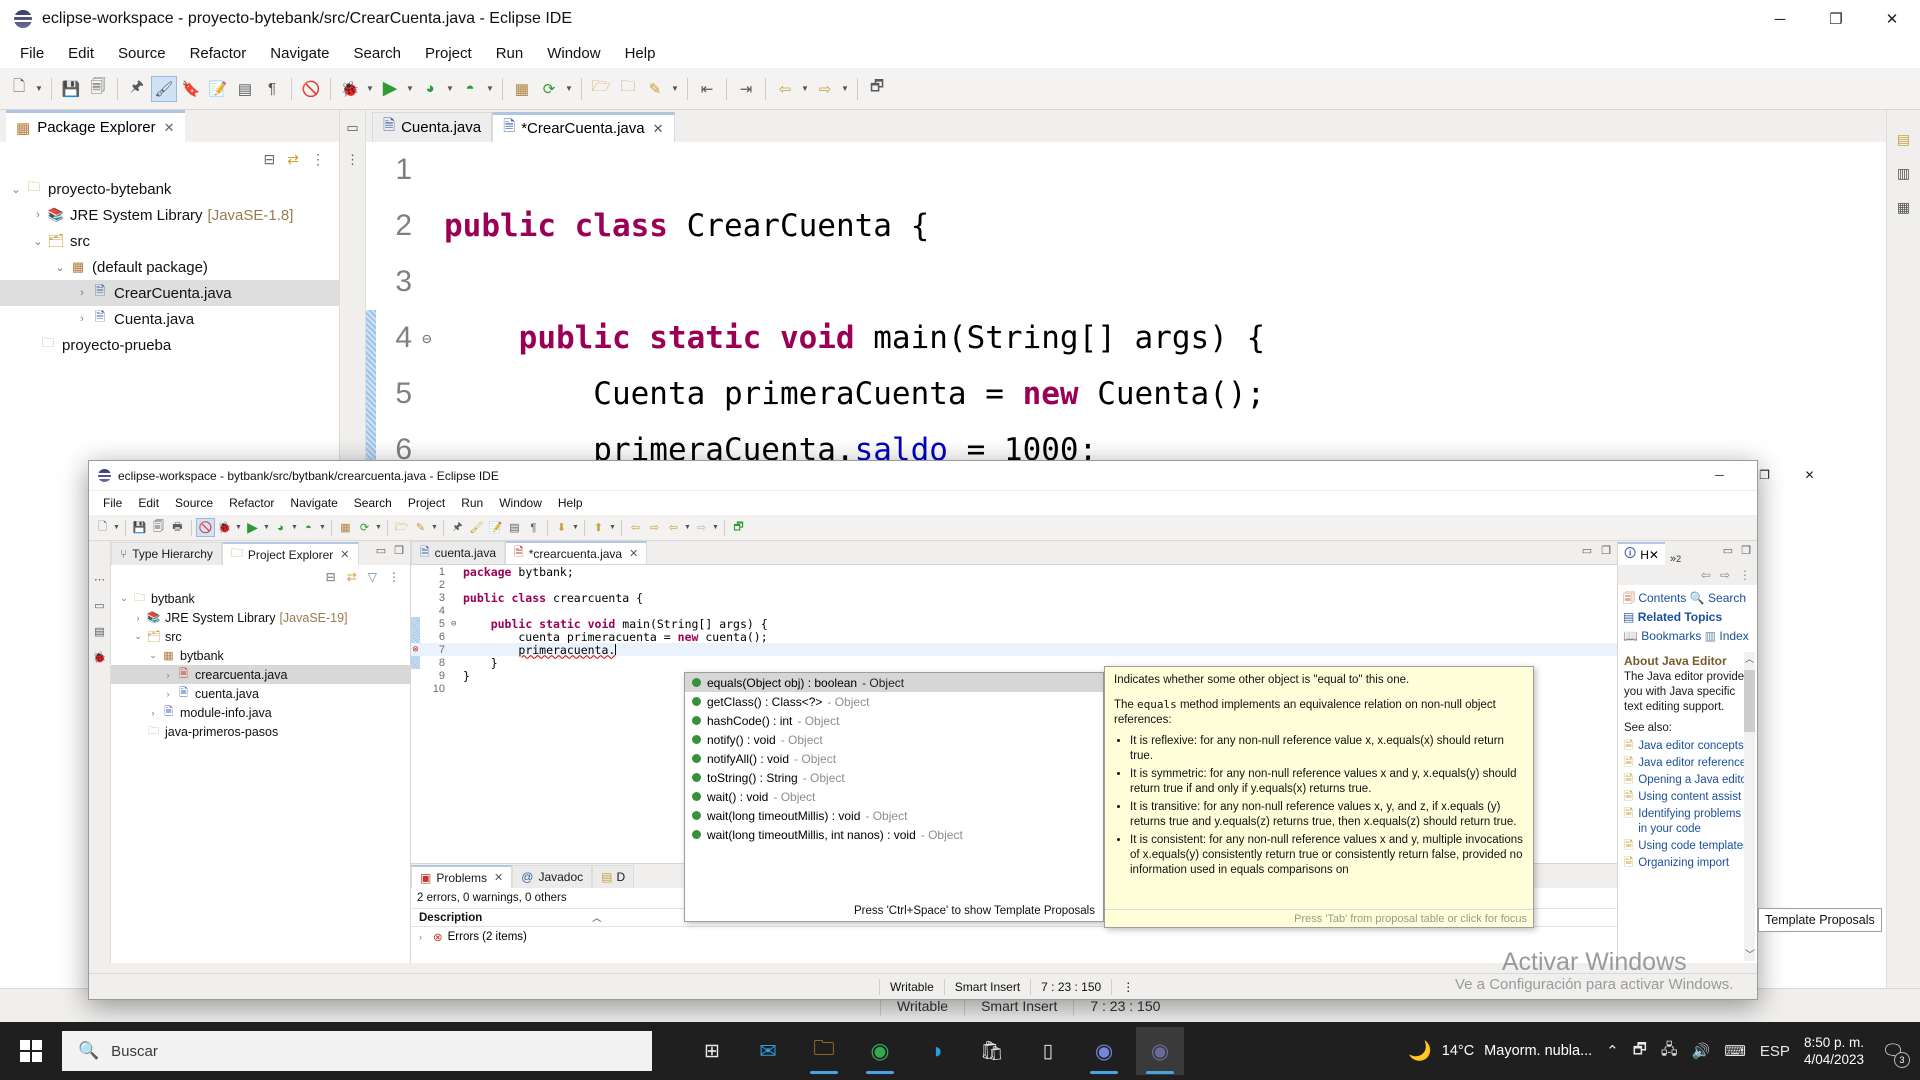  What do you see at coordinates (1727, 598) in the screenshot?
I see `help-link-search: Search` at bounding box center [1727, 598].